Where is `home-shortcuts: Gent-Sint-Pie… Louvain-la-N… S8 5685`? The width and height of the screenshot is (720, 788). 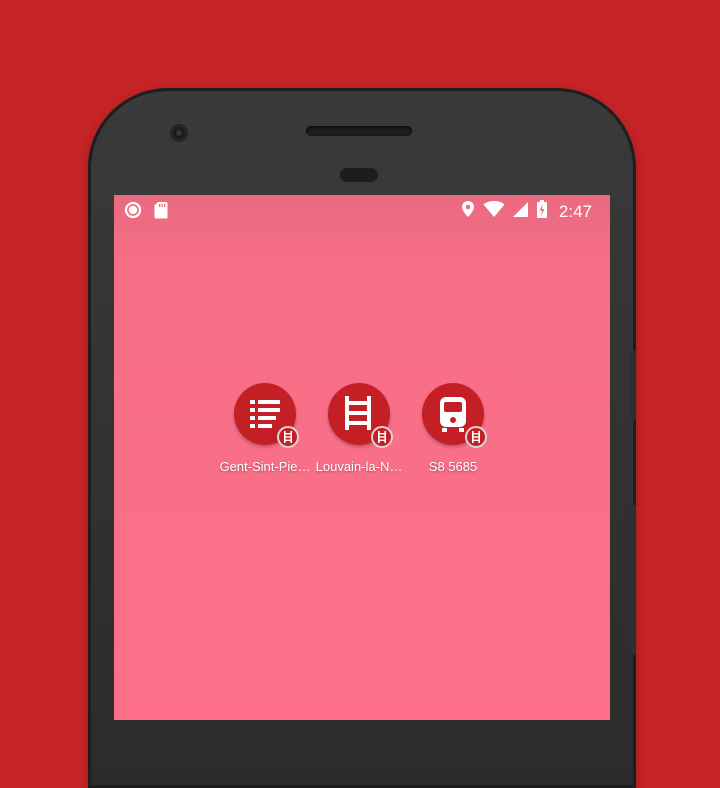 home-shortcuts: Gent-Sint-Pie… Louvain-la-N… S8 5685 is located at coordinates (359, 428).